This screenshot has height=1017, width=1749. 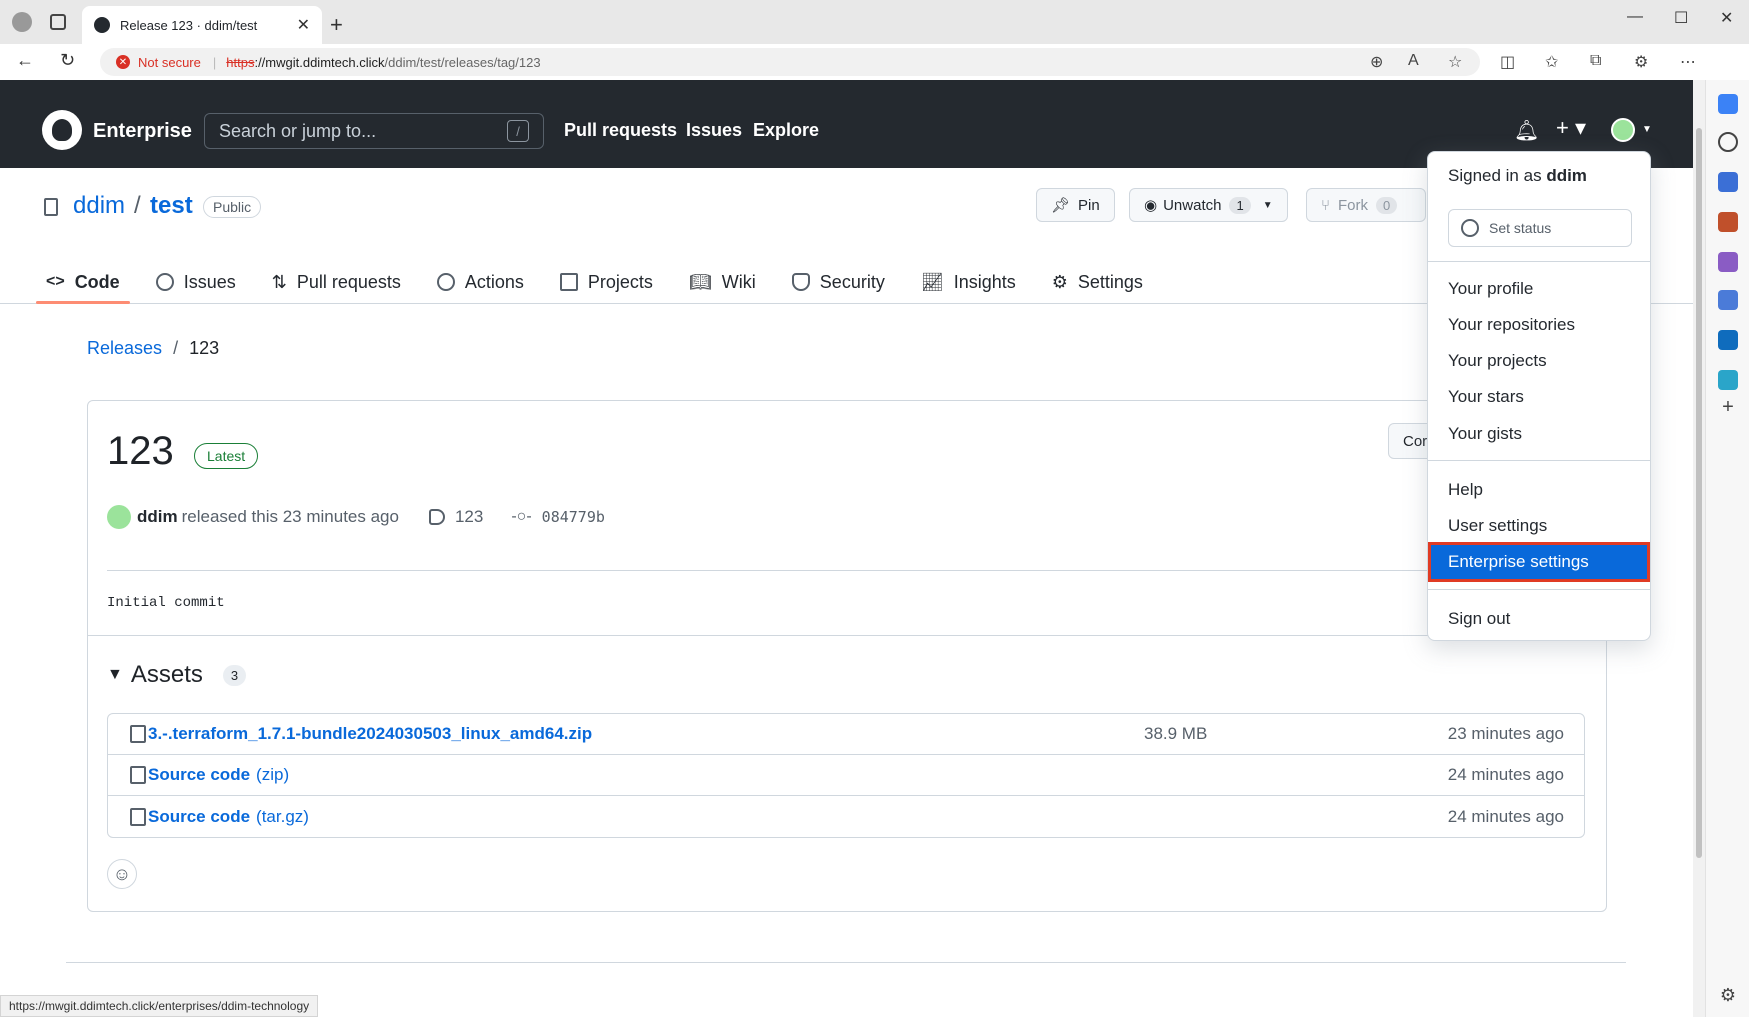 I want to click on file-zip-icon, so click(x=138, y=775).